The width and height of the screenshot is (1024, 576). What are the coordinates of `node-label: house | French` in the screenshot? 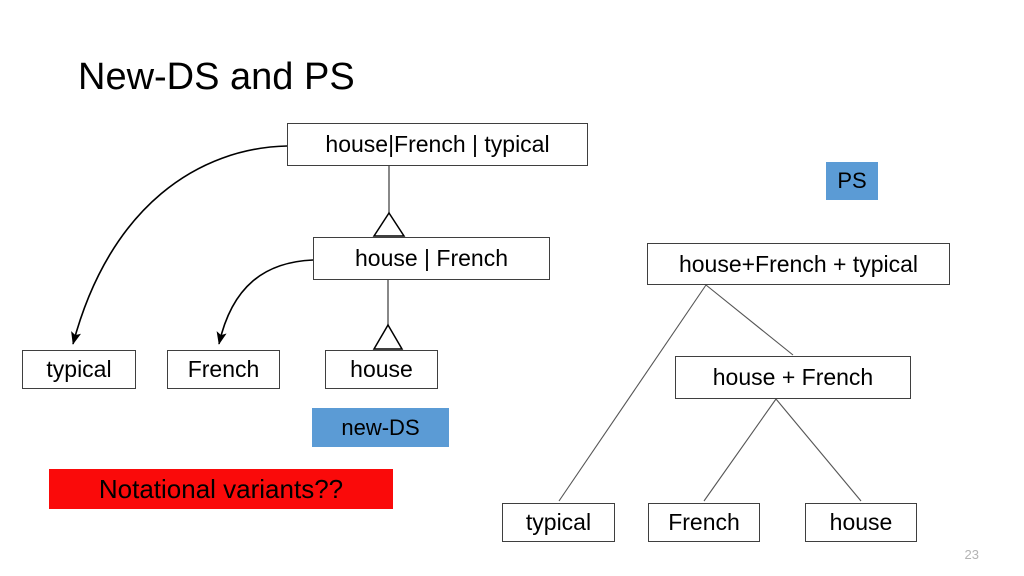 It's located at (431, 258).